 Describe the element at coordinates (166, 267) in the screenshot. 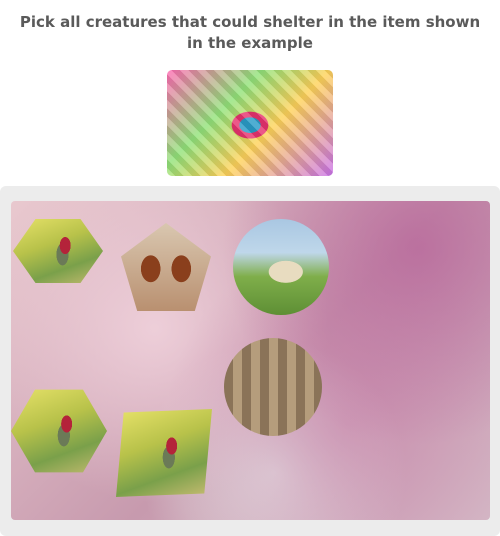

I see `puppies-tile` at that location.